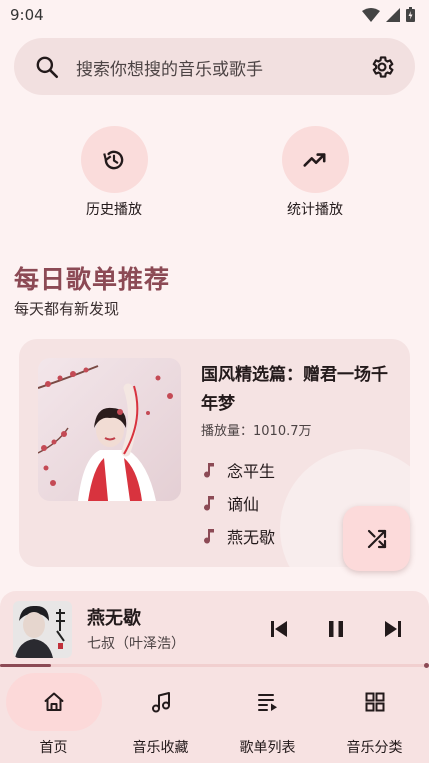  What do you see at coordinates (53, 748) in the screenshot?
I see `nav-home-label: 首页` at bounding box center [53, 748].